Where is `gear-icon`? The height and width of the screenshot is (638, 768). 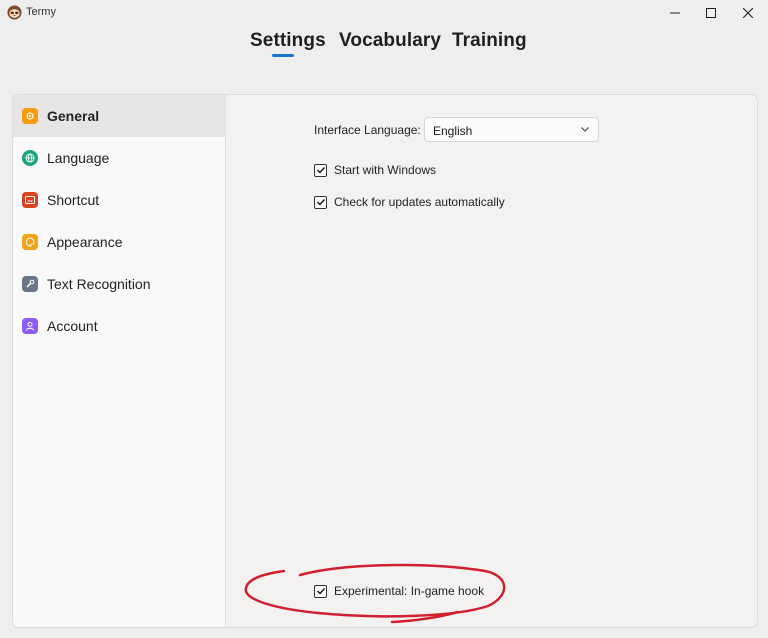
gear-icon is located at coordinates (30, 116).